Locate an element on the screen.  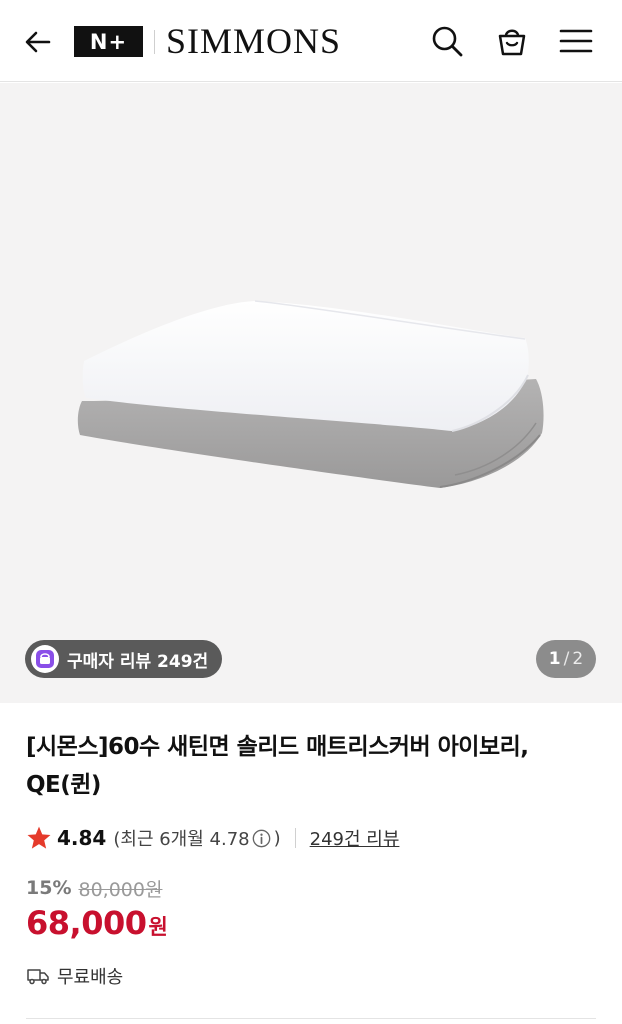
review-count-link: 249건 리뷰 is located at coordinates (355, 838).